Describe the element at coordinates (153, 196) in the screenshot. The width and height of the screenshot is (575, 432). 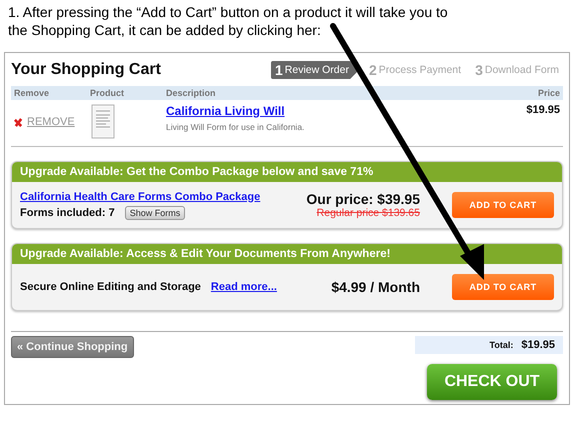
I see `package-link: California Health Care Forms Combo Package` at that location.